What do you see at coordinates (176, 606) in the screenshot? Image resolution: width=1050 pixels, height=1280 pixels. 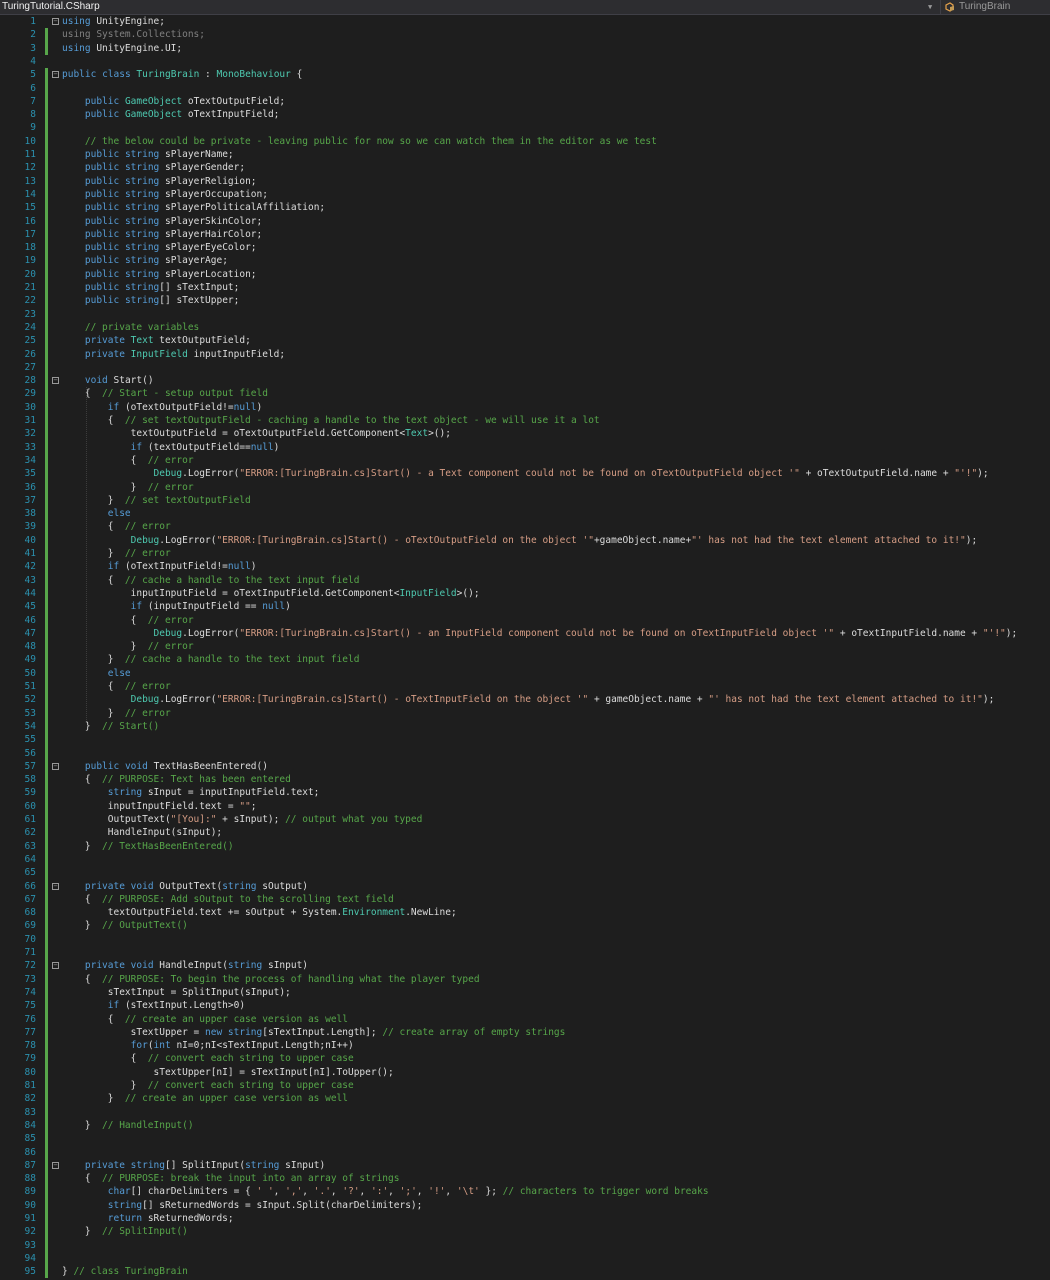 I see `code-line: if (inputInputField == null)` at bounding box center [176, 606].